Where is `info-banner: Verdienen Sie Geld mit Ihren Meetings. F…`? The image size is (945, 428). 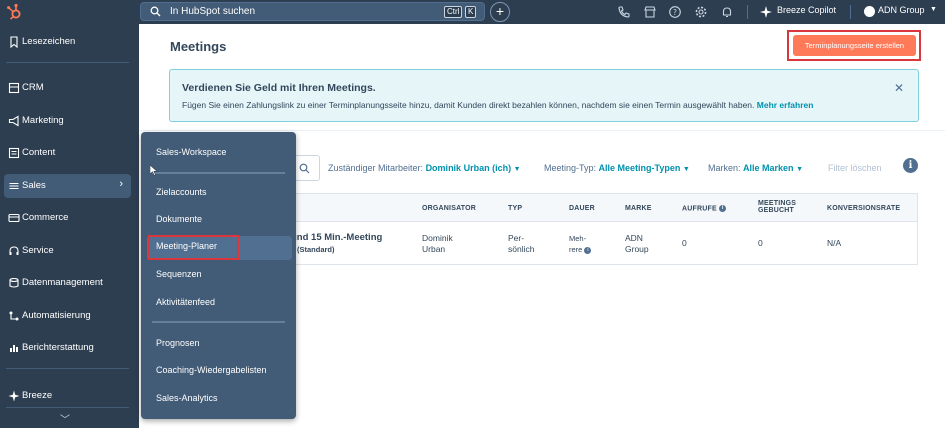 info-banner: Verdienen Sie Geld mit Ihren Meetings. F… is located at coordinates (544, 95).